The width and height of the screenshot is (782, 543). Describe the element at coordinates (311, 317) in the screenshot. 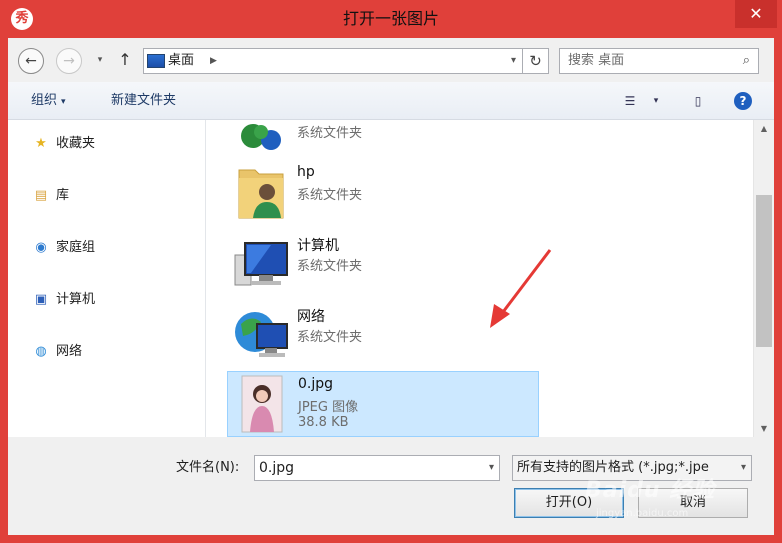

I see `file-name: 网络` at that location.